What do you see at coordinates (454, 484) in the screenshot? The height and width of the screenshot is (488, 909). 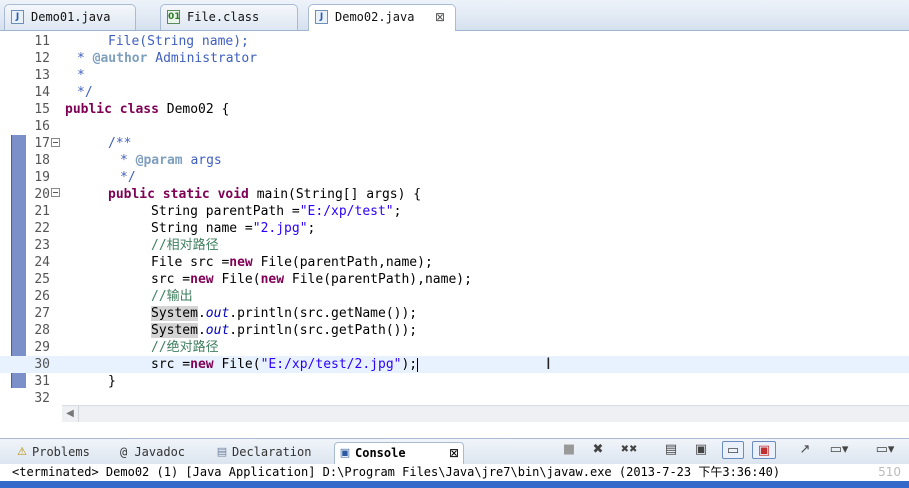 I see `console-output-area` at bounding box center [454, 484].